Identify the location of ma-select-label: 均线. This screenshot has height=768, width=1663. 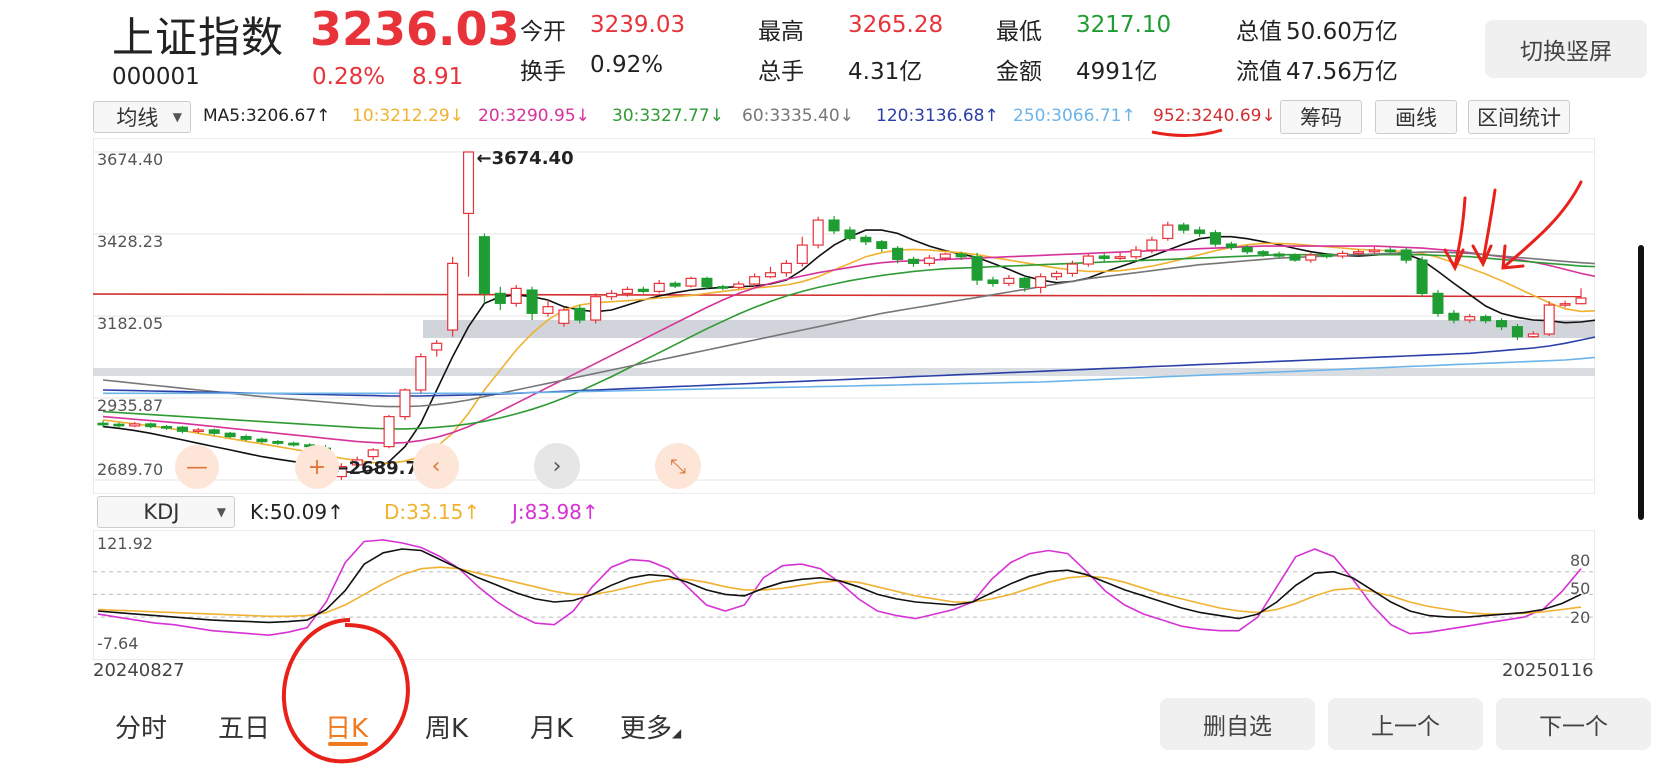
(137, 118).